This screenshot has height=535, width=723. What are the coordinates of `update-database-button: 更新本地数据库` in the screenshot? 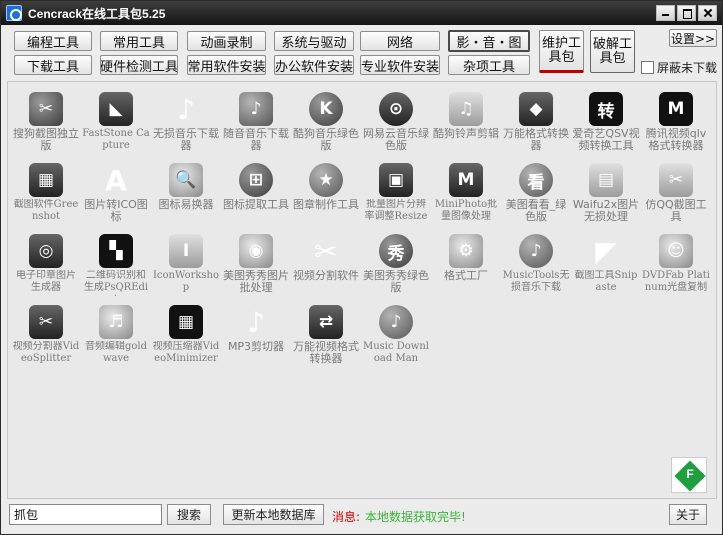 It's located at (273, 514).